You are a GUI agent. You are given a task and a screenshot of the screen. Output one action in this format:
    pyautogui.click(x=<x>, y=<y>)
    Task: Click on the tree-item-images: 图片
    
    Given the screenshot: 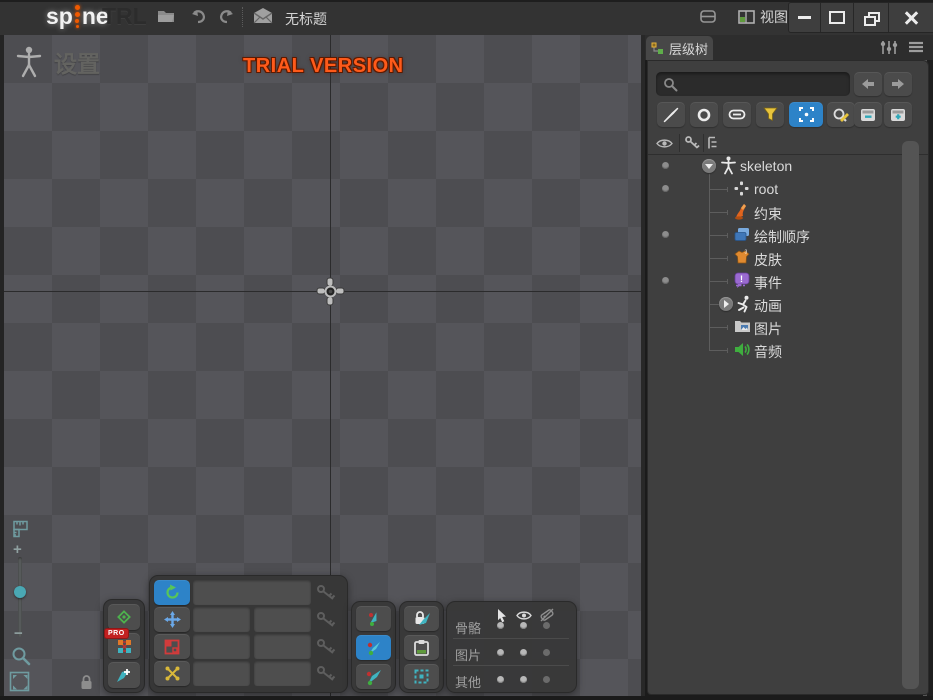 What is the action you would take?
    pyautogui.click(x=768, y=329)
    